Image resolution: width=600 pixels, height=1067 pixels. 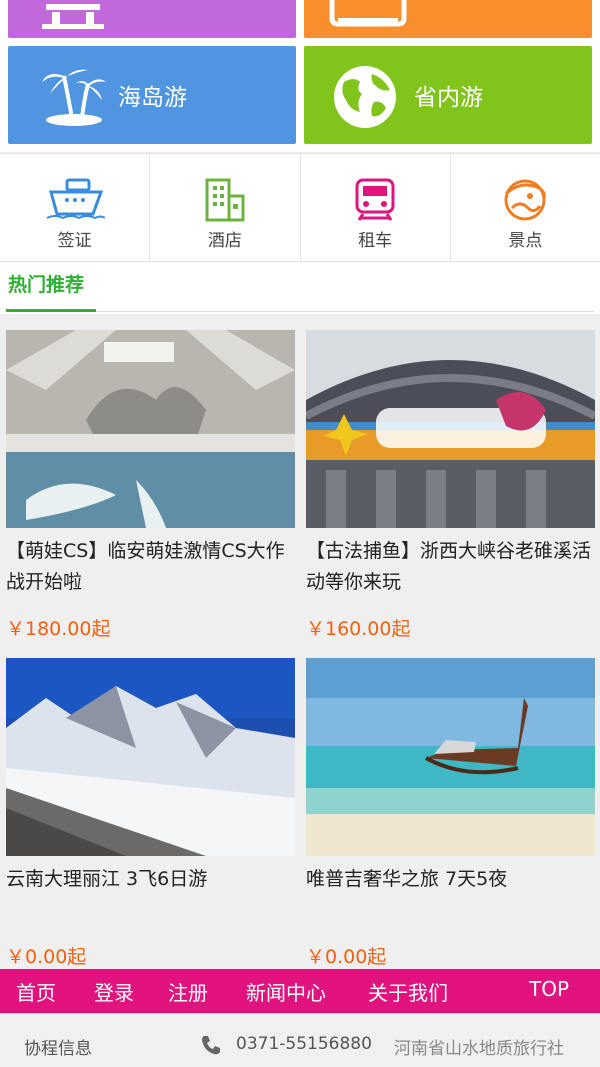 I want to click on quick-links: 签证 酒店 租车 景点, so click(x=300, y=207).